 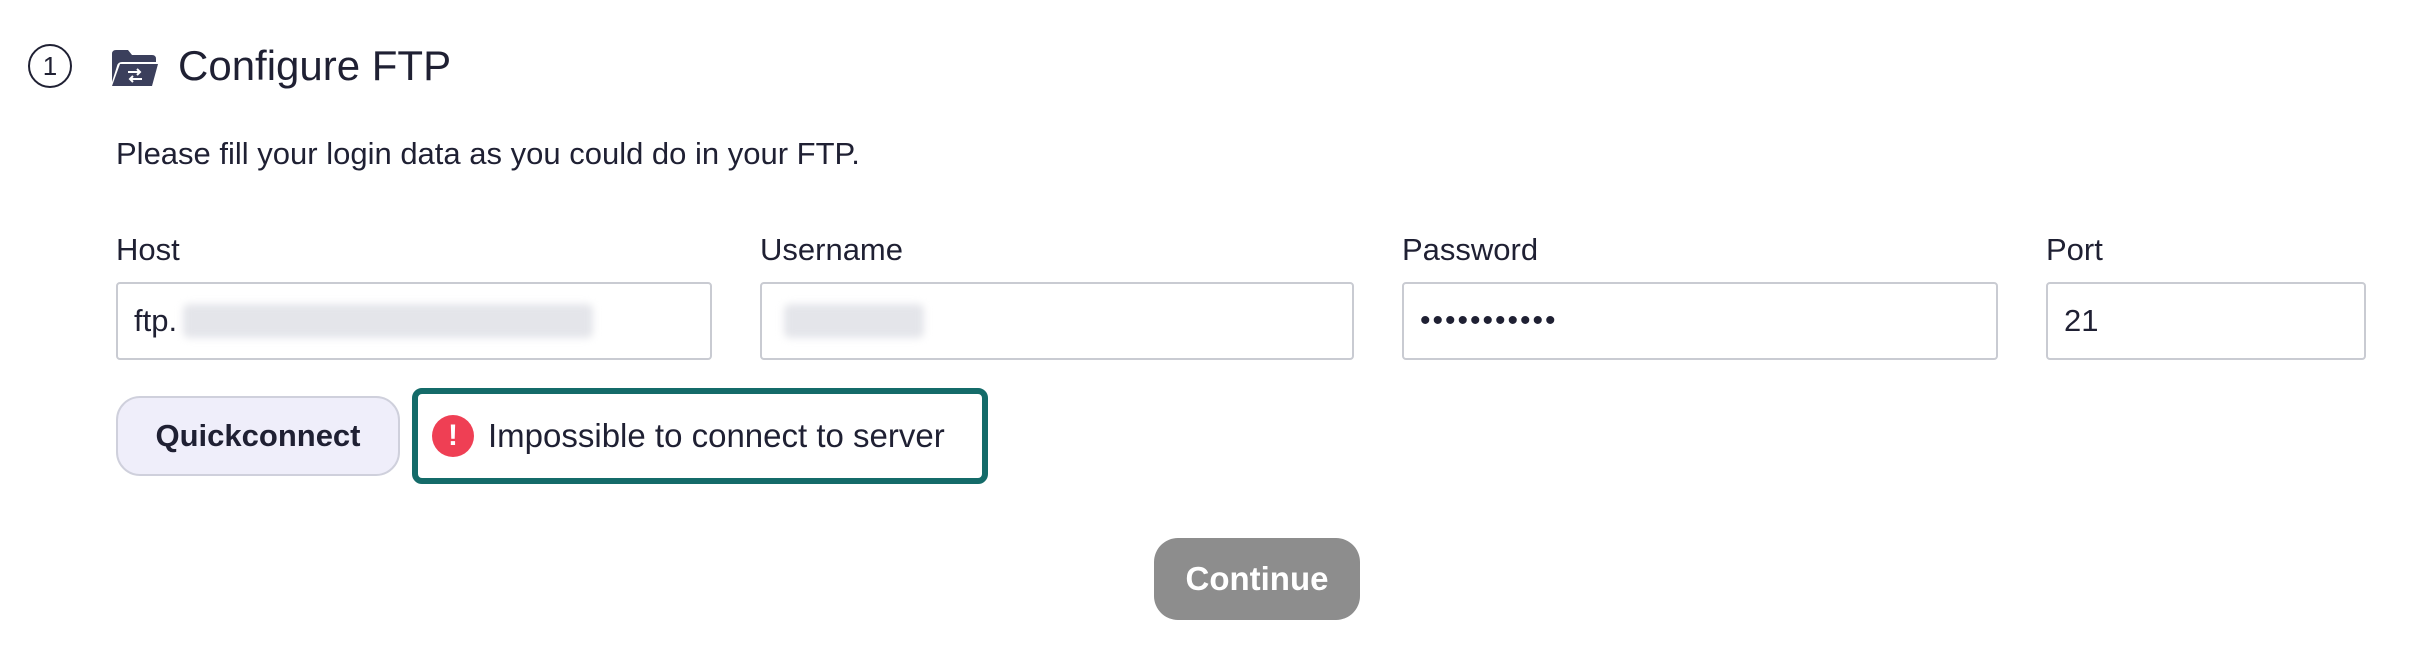 I want to click on error-message: Impossible to connect to server, so click(x=716, y=435).